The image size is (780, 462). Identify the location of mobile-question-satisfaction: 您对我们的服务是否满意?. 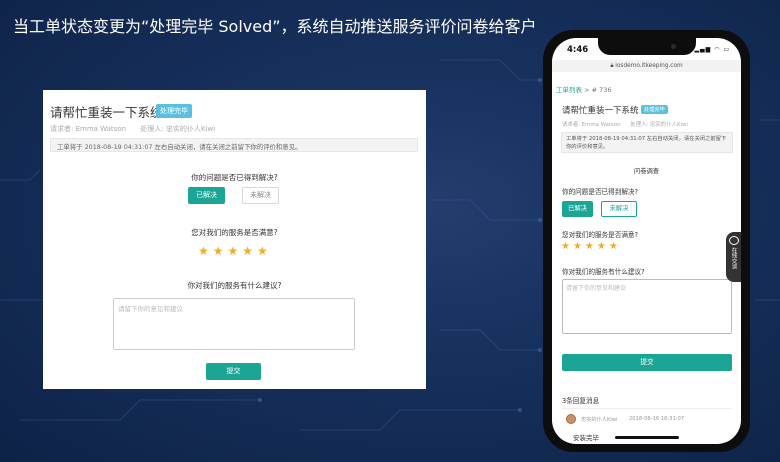
(600, 235).